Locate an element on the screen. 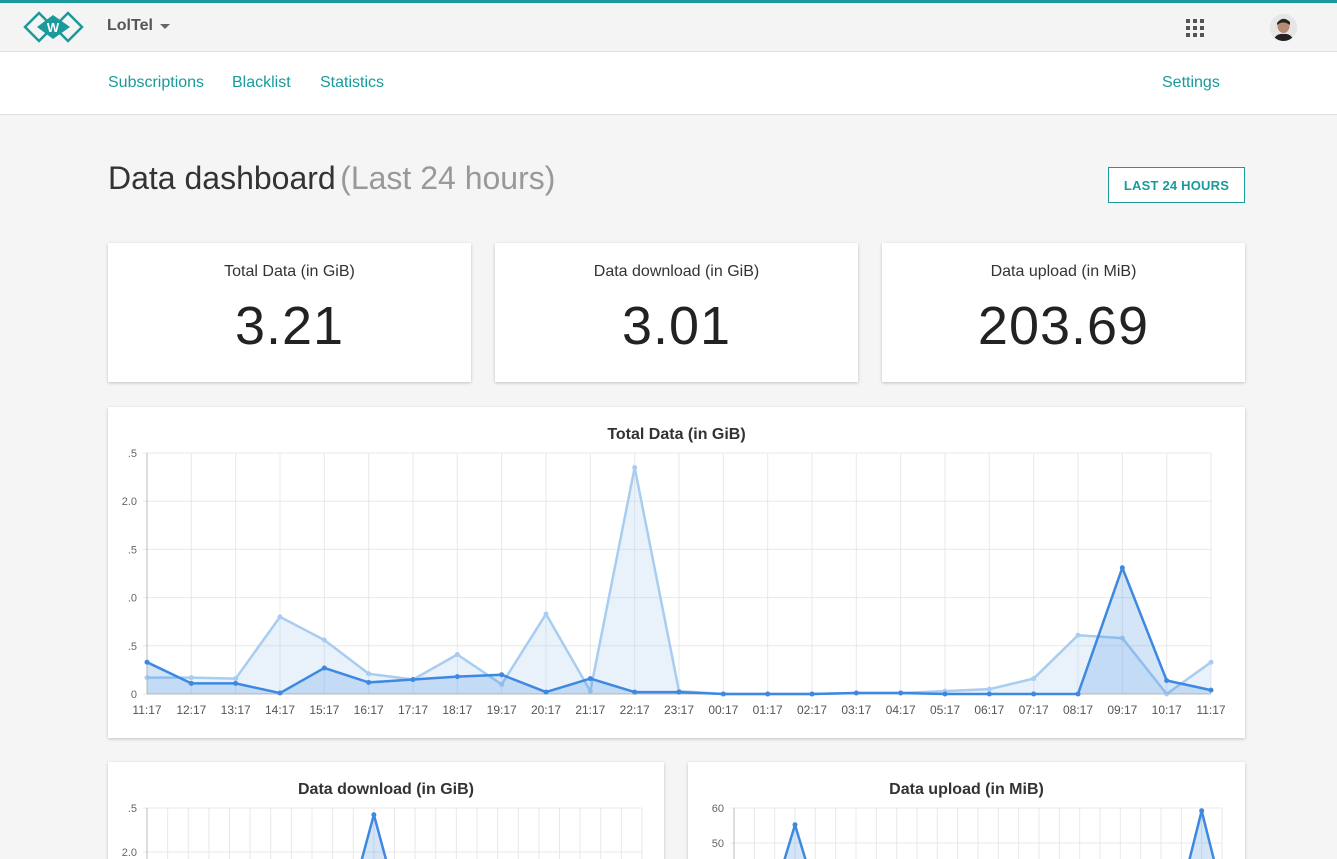 This screenshot has height=859, width=1337. y-tick-label: 50 is located at coordinates (718, 844).